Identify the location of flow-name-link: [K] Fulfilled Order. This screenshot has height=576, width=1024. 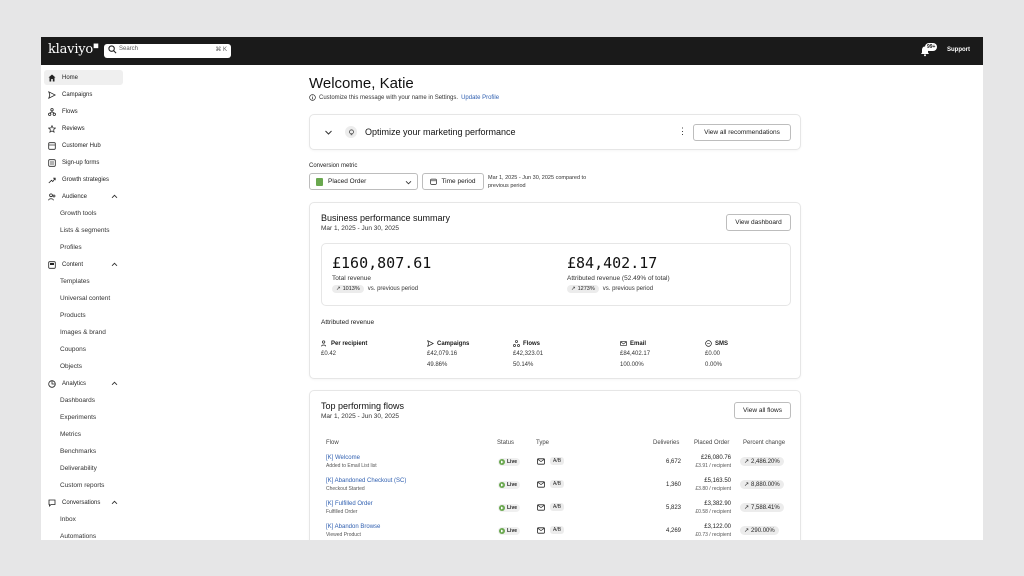
(349, 504).